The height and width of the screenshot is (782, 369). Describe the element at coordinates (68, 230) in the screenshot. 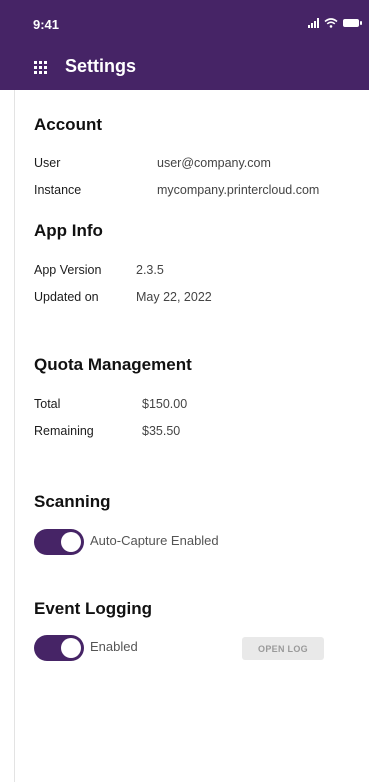

I see `app-info-section-title: App Info` at that location.